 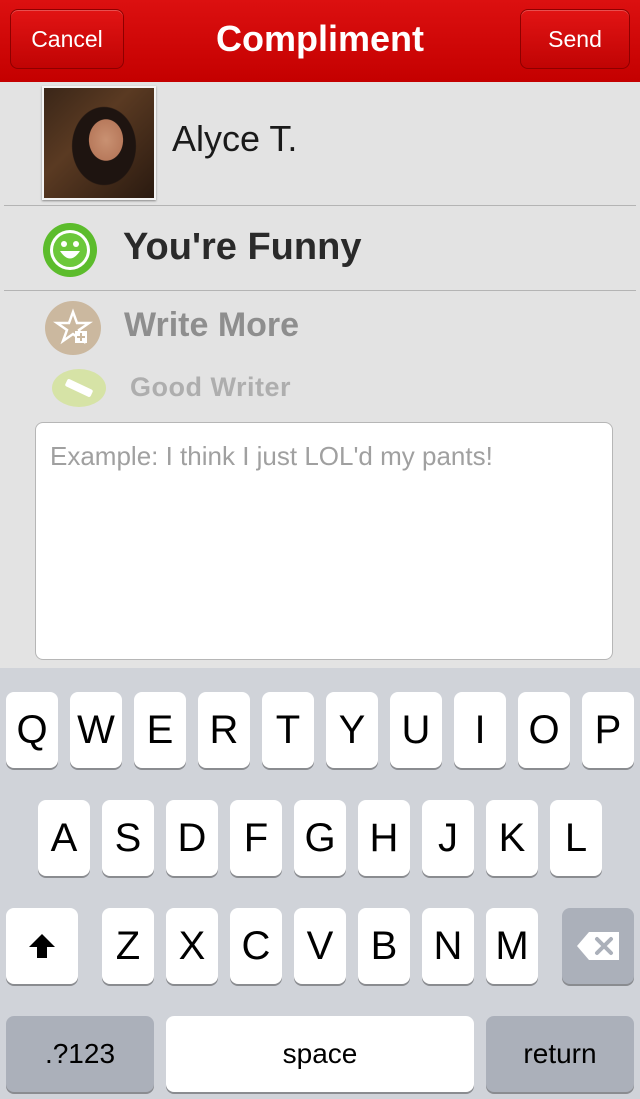 What do you see at coordinates (320, 144) in the screenshot?
I see `recipient-row: Alyce T.` at bounding box center [320, 144].